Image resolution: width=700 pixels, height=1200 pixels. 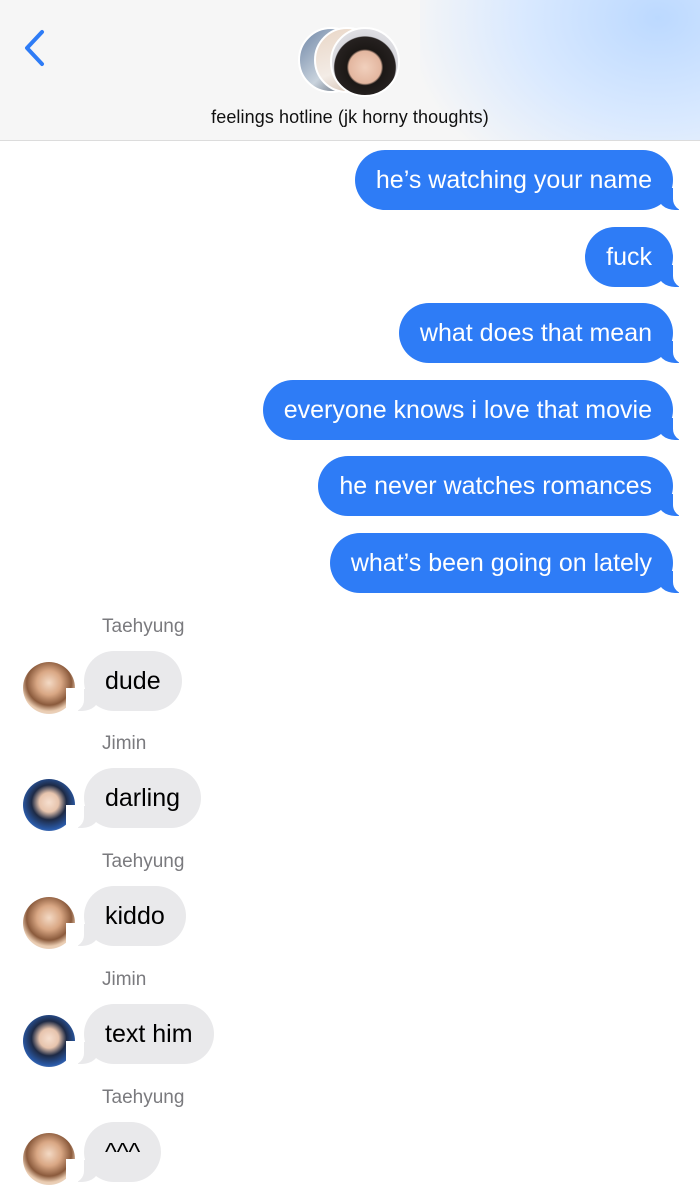 I want to click on incoming-message: kiddo, so click(x=126, y=916).